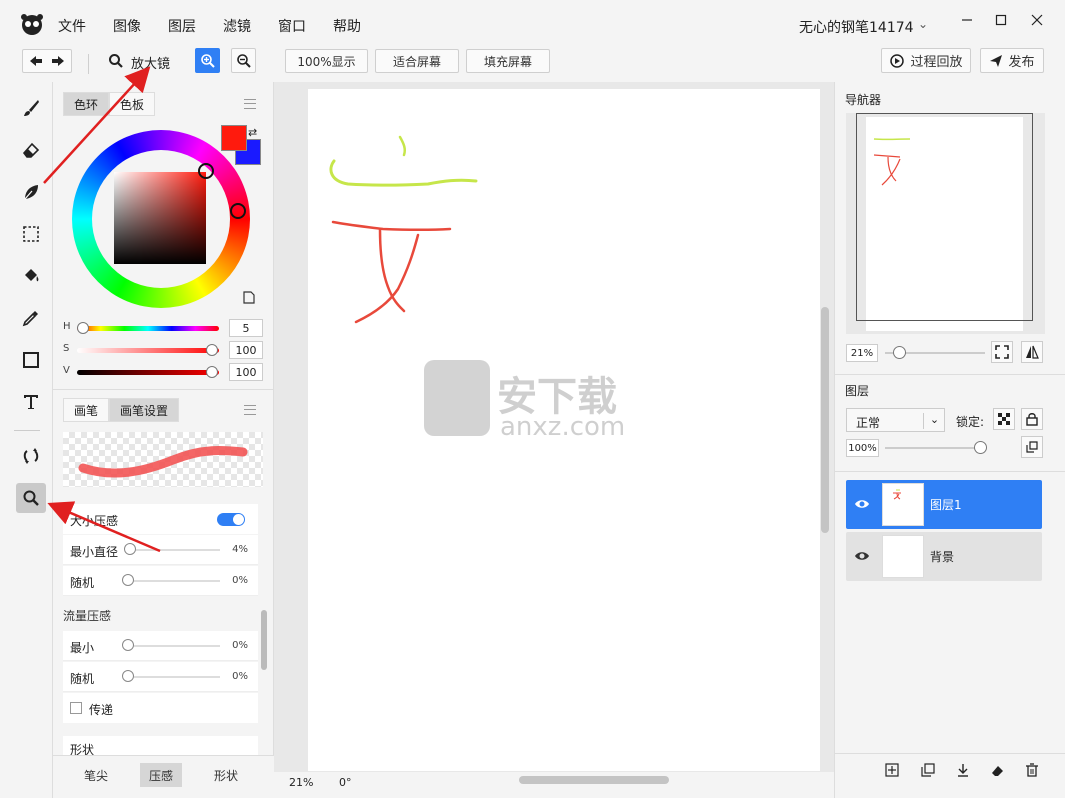 This screenshot has height=798, width=1065. Describe the element at coordinates (76, 708) in the screenshot. I see `transfer-checkbox` at that location.